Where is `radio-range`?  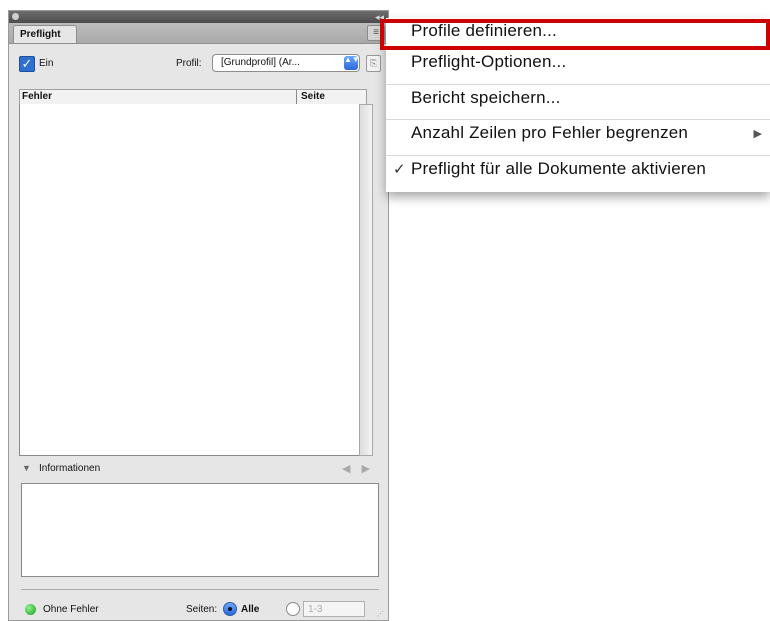 radio-range is located at coordinates (293, 609).